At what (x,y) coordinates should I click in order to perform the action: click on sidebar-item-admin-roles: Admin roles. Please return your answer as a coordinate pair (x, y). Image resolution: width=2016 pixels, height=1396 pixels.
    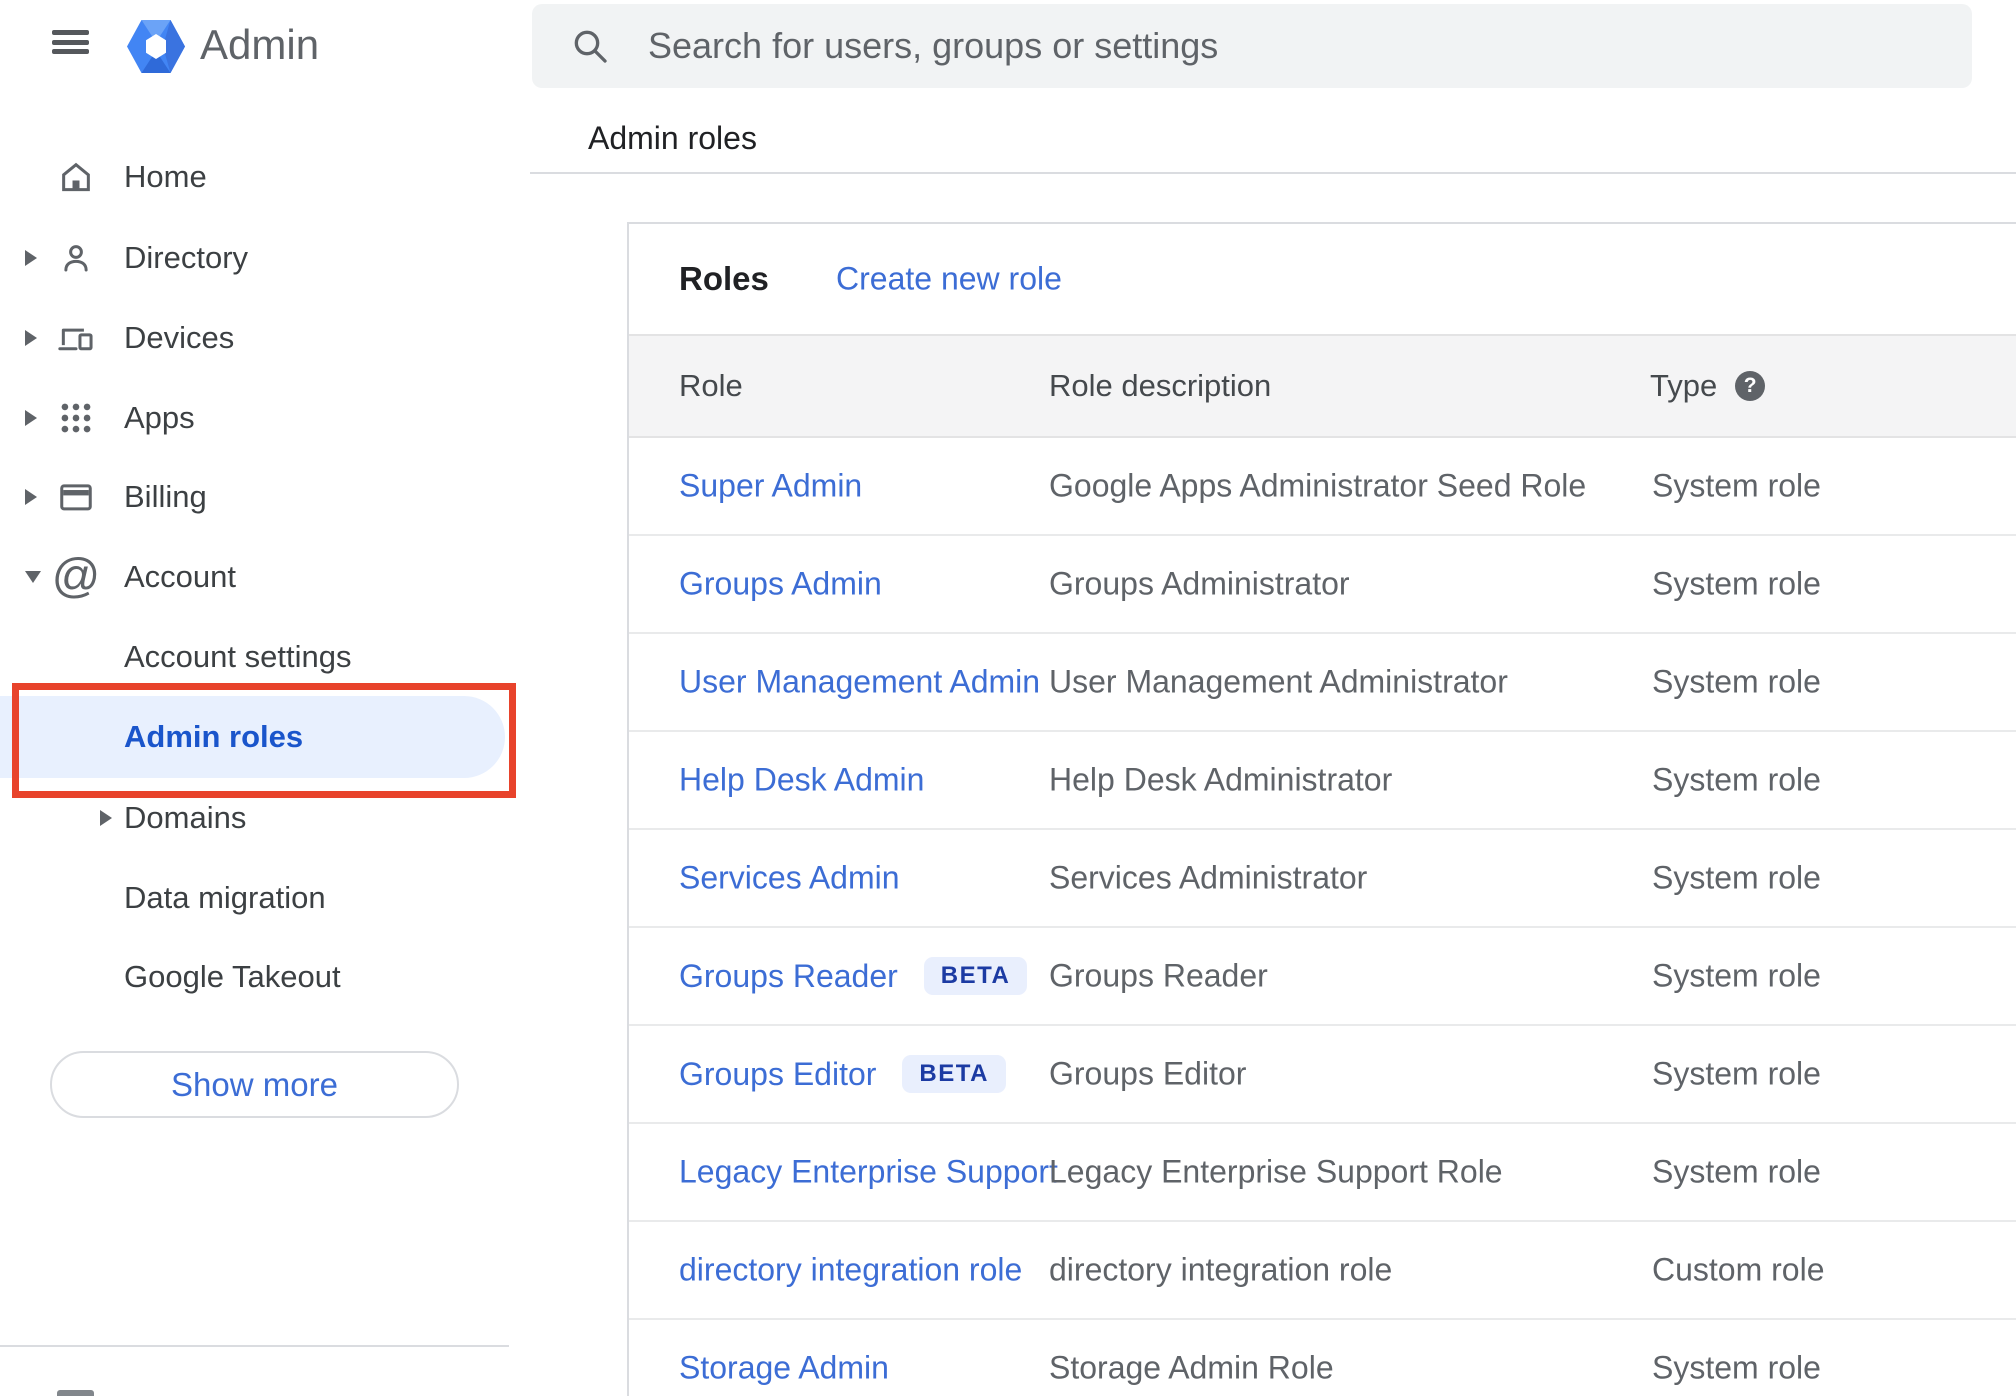
    Looking at the image, I should click on (252, 737).